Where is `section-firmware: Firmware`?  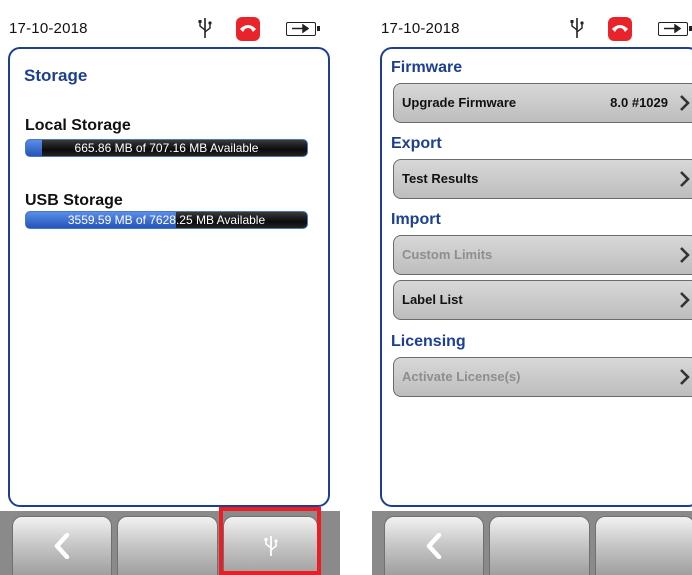 section-firmware: Firmware is located at coordinates (427, 67).